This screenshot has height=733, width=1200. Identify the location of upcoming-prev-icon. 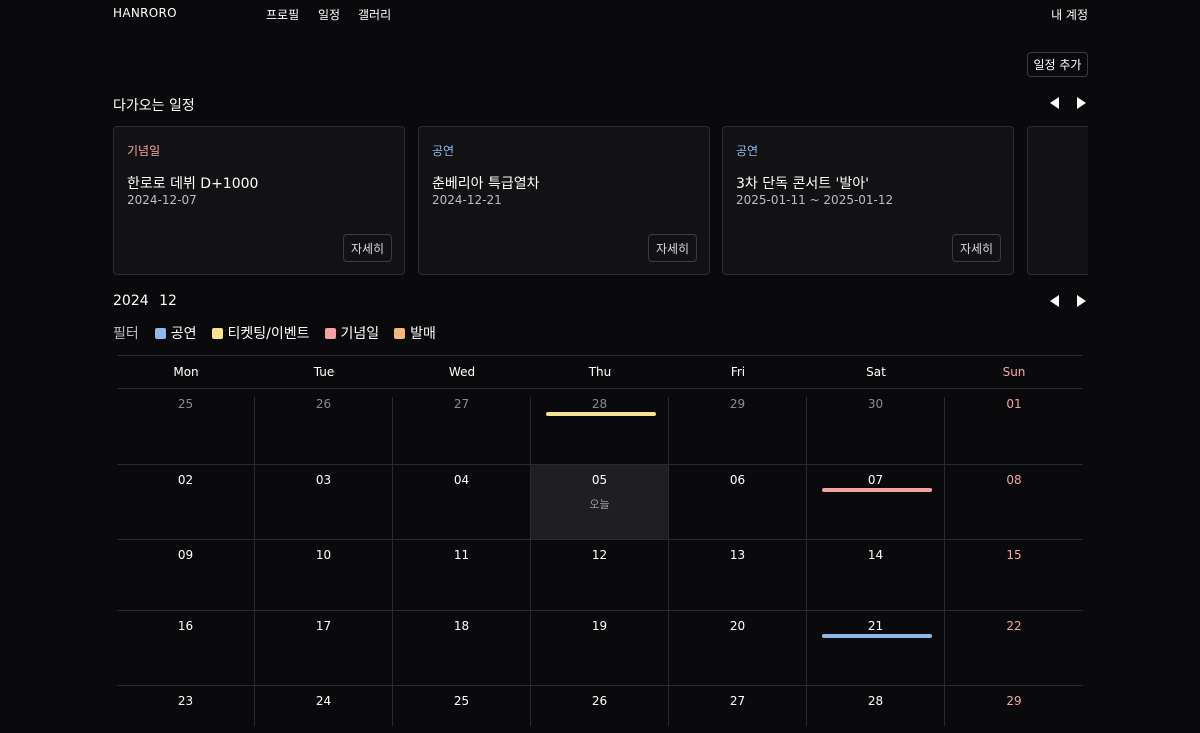
(1054, 103).